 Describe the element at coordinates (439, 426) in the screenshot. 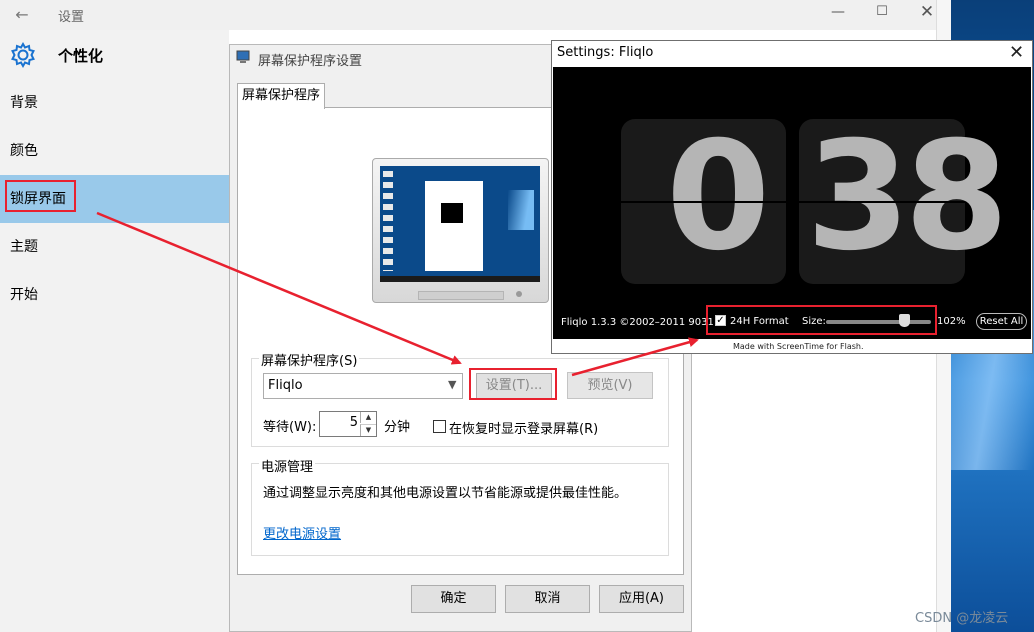

I see `resume-logon-checkbox` at that location.